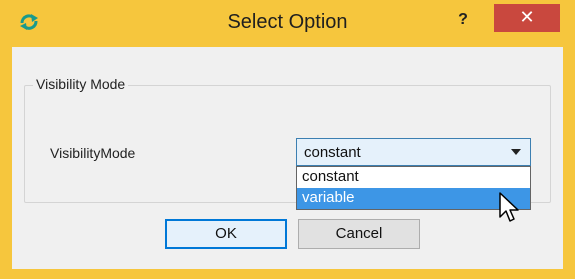  I want to click on combobox-selected-value: constant, so click(332, 152).